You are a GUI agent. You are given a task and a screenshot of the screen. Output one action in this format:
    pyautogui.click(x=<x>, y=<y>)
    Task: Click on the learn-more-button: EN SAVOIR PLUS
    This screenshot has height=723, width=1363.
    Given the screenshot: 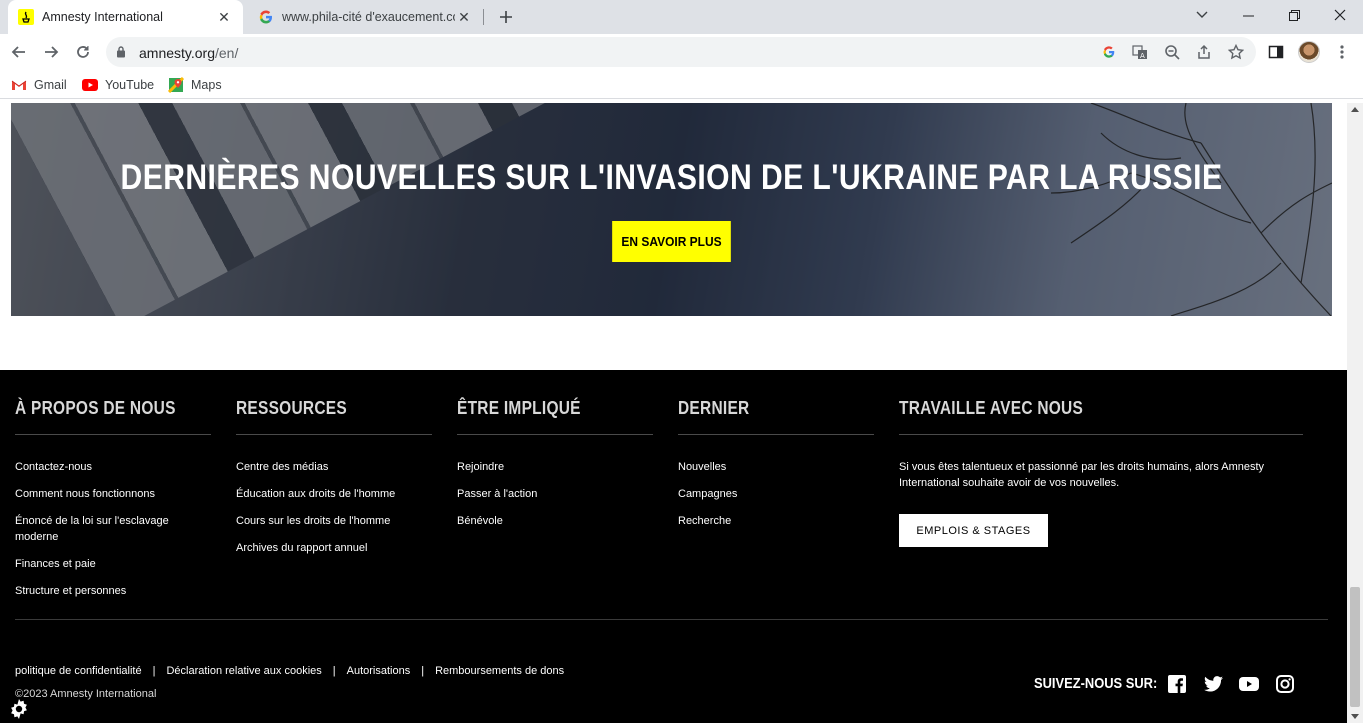 What is the action you would take?
    pyautogui.click(x=671, y=241)
    